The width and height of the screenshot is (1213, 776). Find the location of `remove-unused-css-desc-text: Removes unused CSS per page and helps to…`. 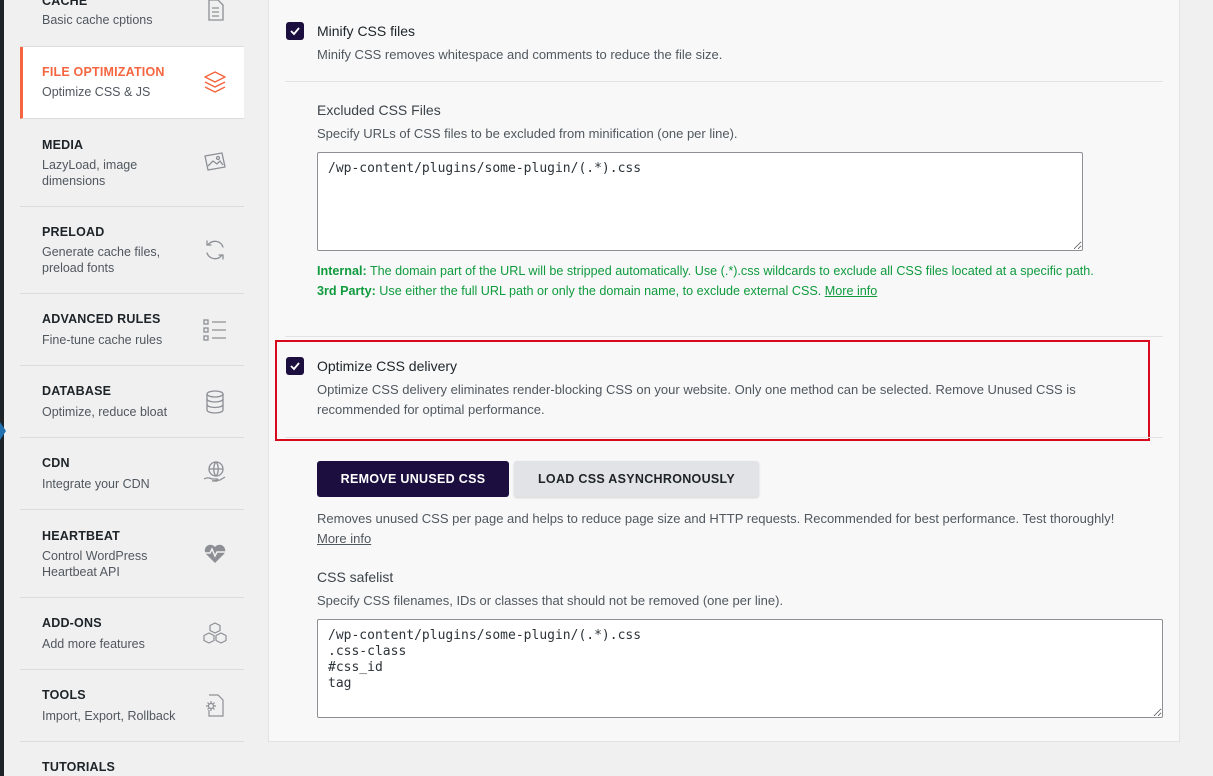

remove-unused-css-desc-text: Removes unused CSS per page and helps to… is located at coordinates (716, 518).